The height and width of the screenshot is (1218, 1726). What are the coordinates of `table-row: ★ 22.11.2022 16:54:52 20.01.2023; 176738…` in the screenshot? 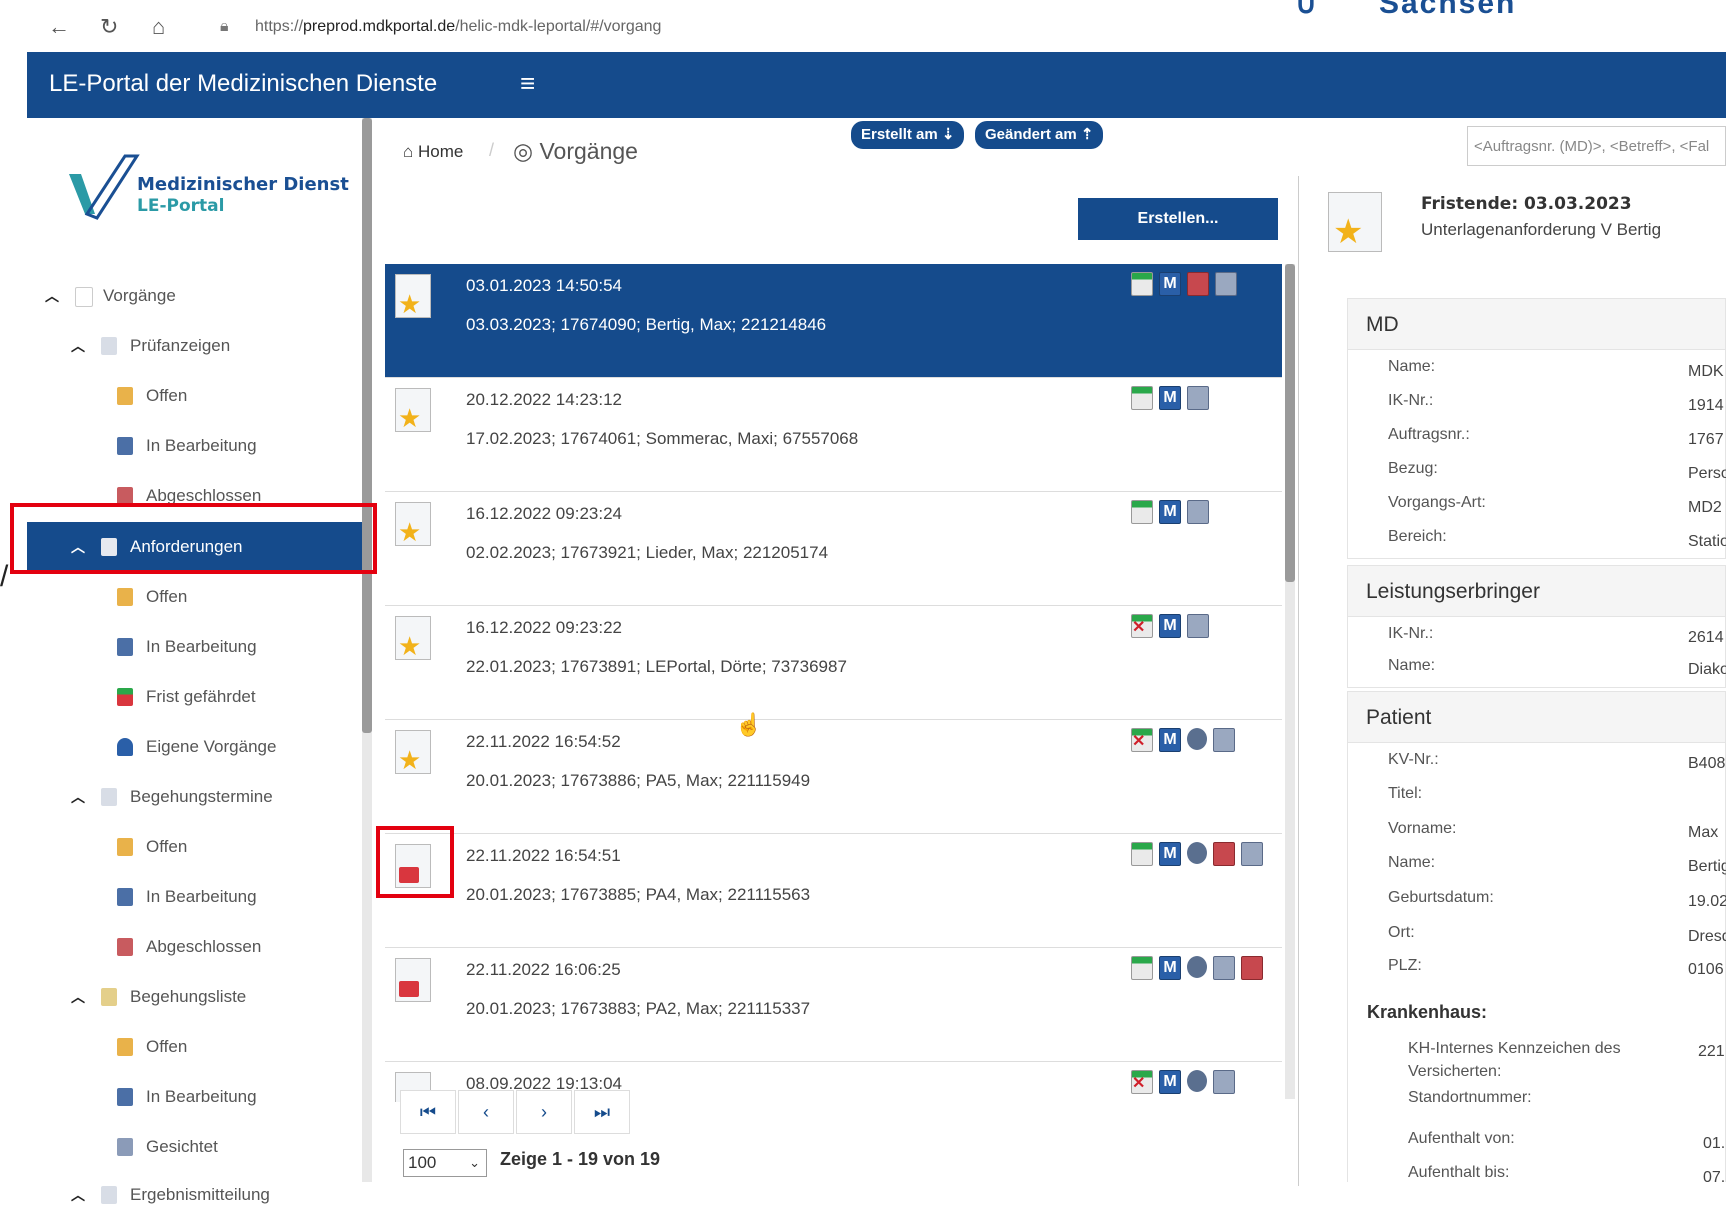 It's located at (833, 777).